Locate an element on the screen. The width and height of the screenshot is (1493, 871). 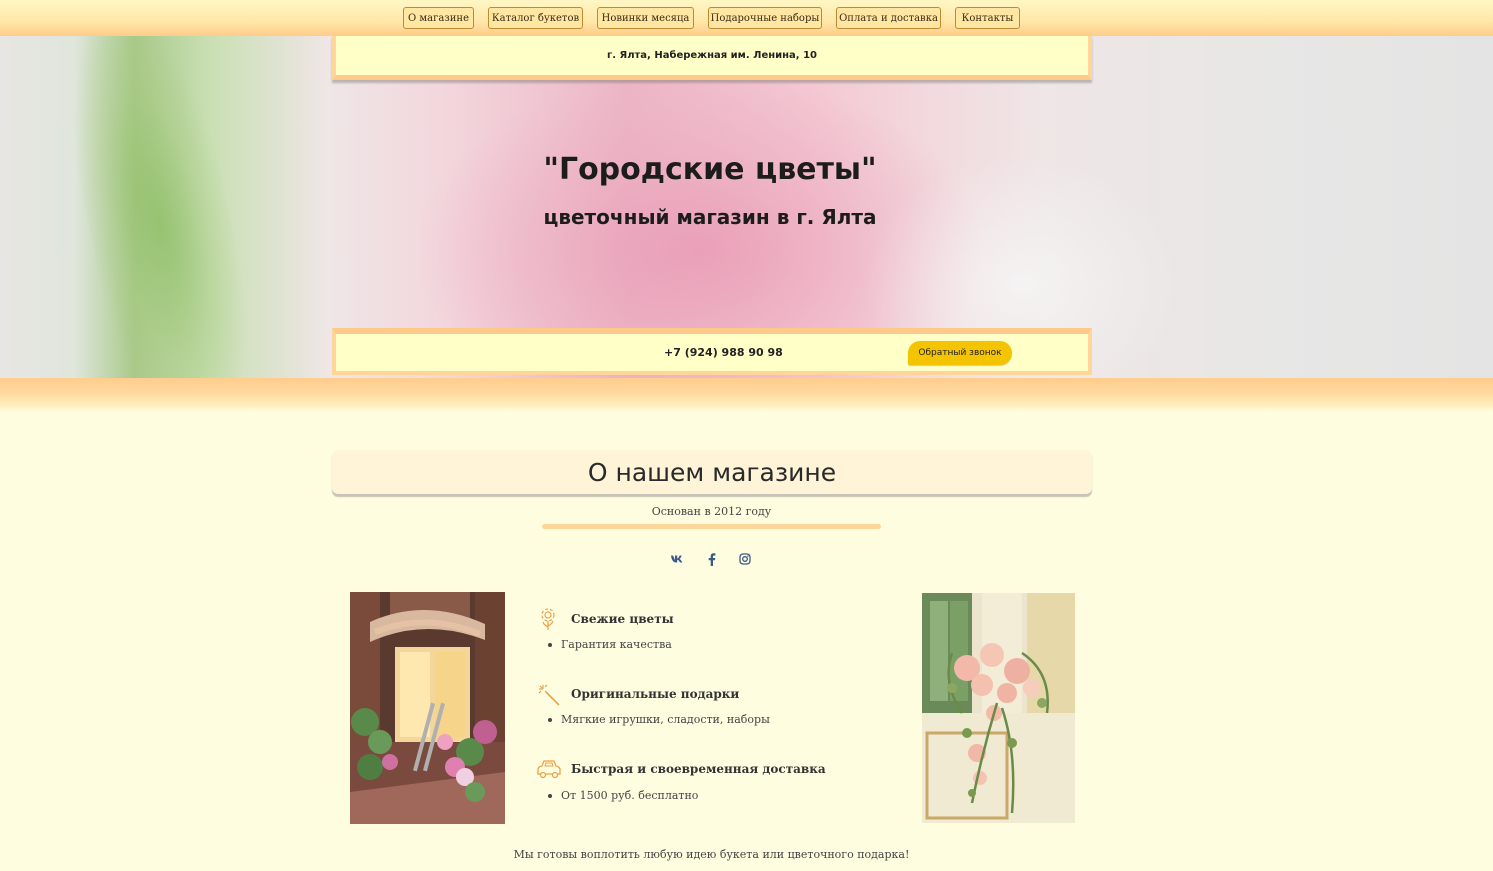
feature-title-gifts: Оригинальные подарки is located at coordinates (655, 694).